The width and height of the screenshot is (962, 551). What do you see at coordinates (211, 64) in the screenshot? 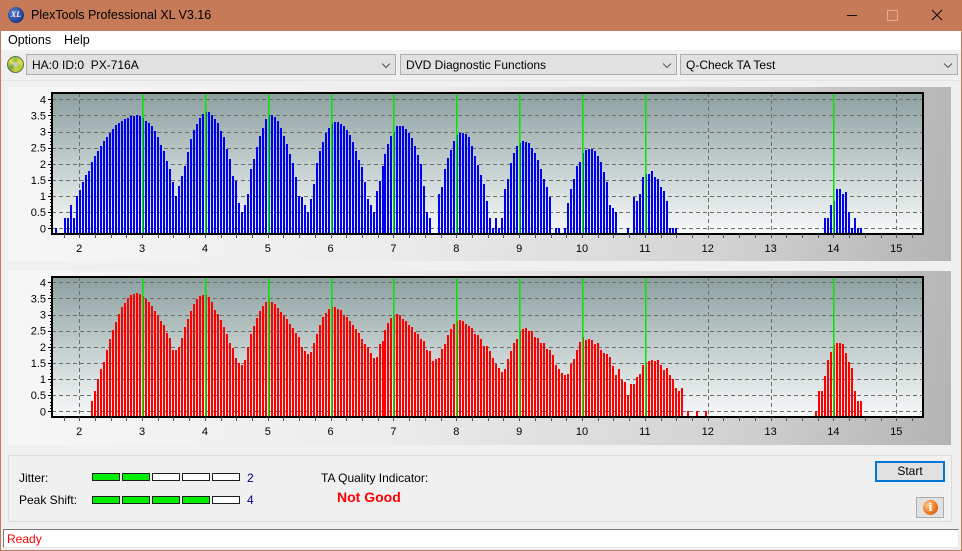
I see `drive-select: HA:0 ID:0 PX-716A` at bounding box center [211, 64].